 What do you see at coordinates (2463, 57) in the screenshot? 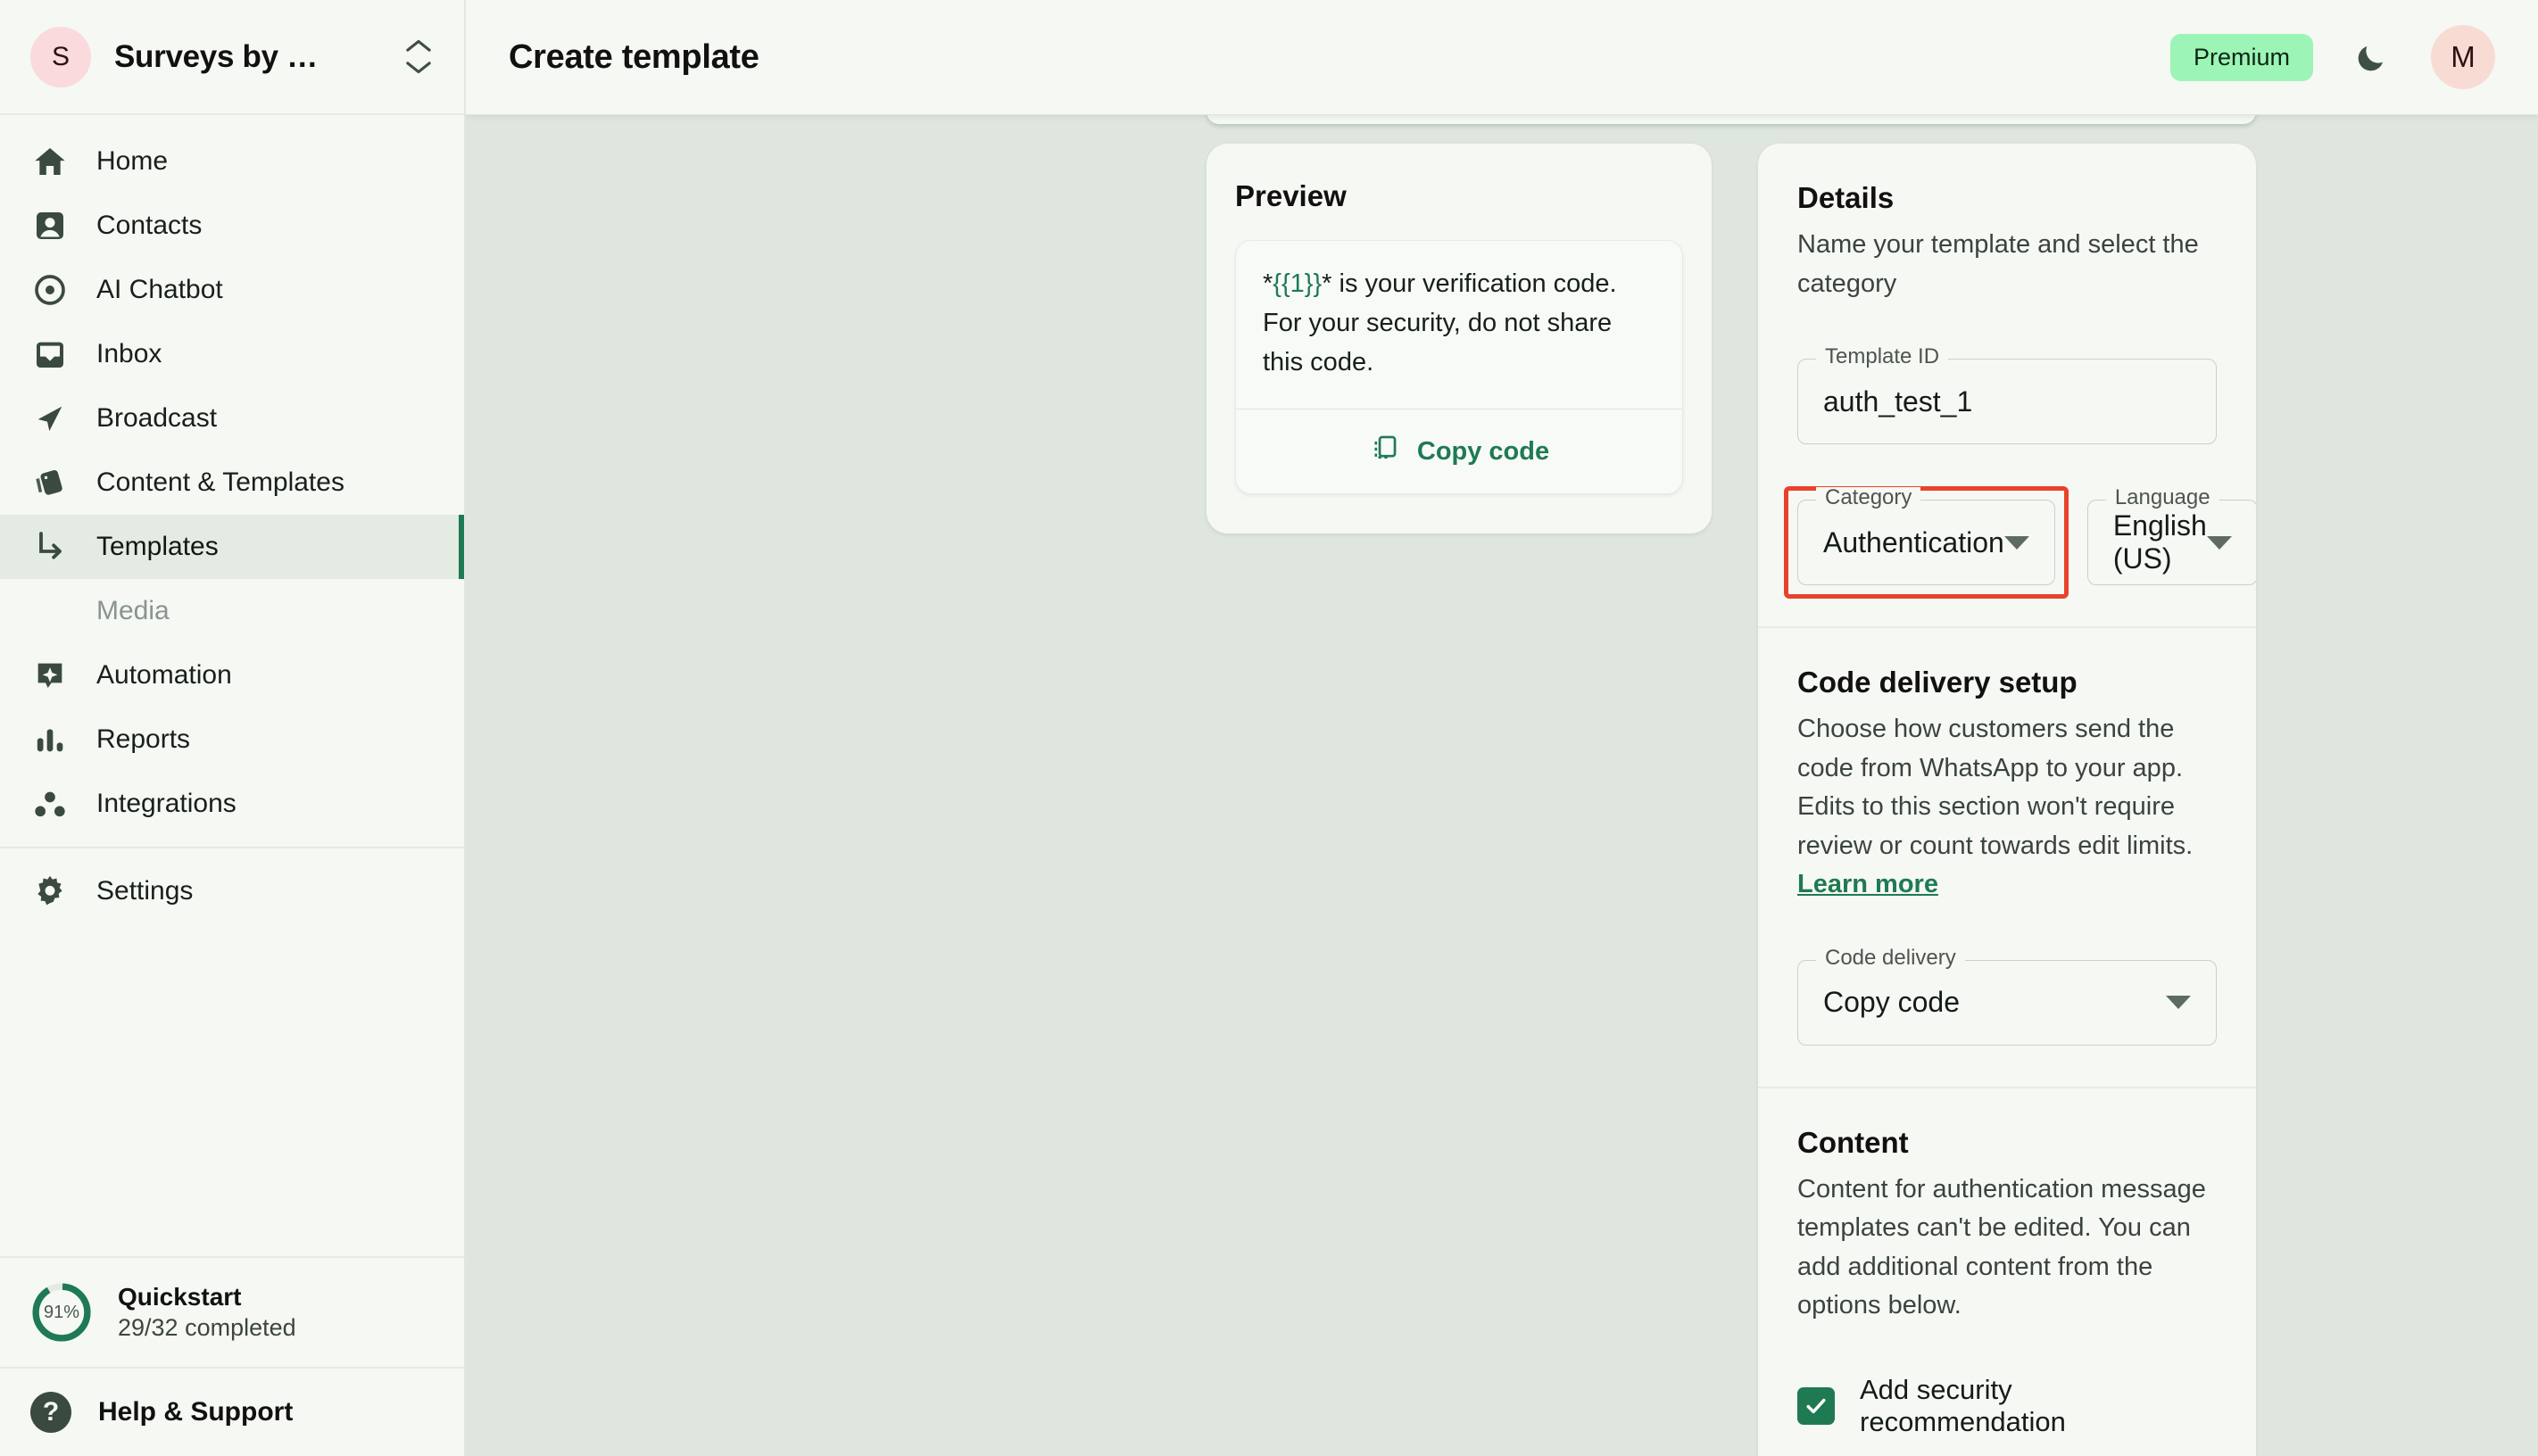
I see `avatar: M` at bounding box center [2463, 57].